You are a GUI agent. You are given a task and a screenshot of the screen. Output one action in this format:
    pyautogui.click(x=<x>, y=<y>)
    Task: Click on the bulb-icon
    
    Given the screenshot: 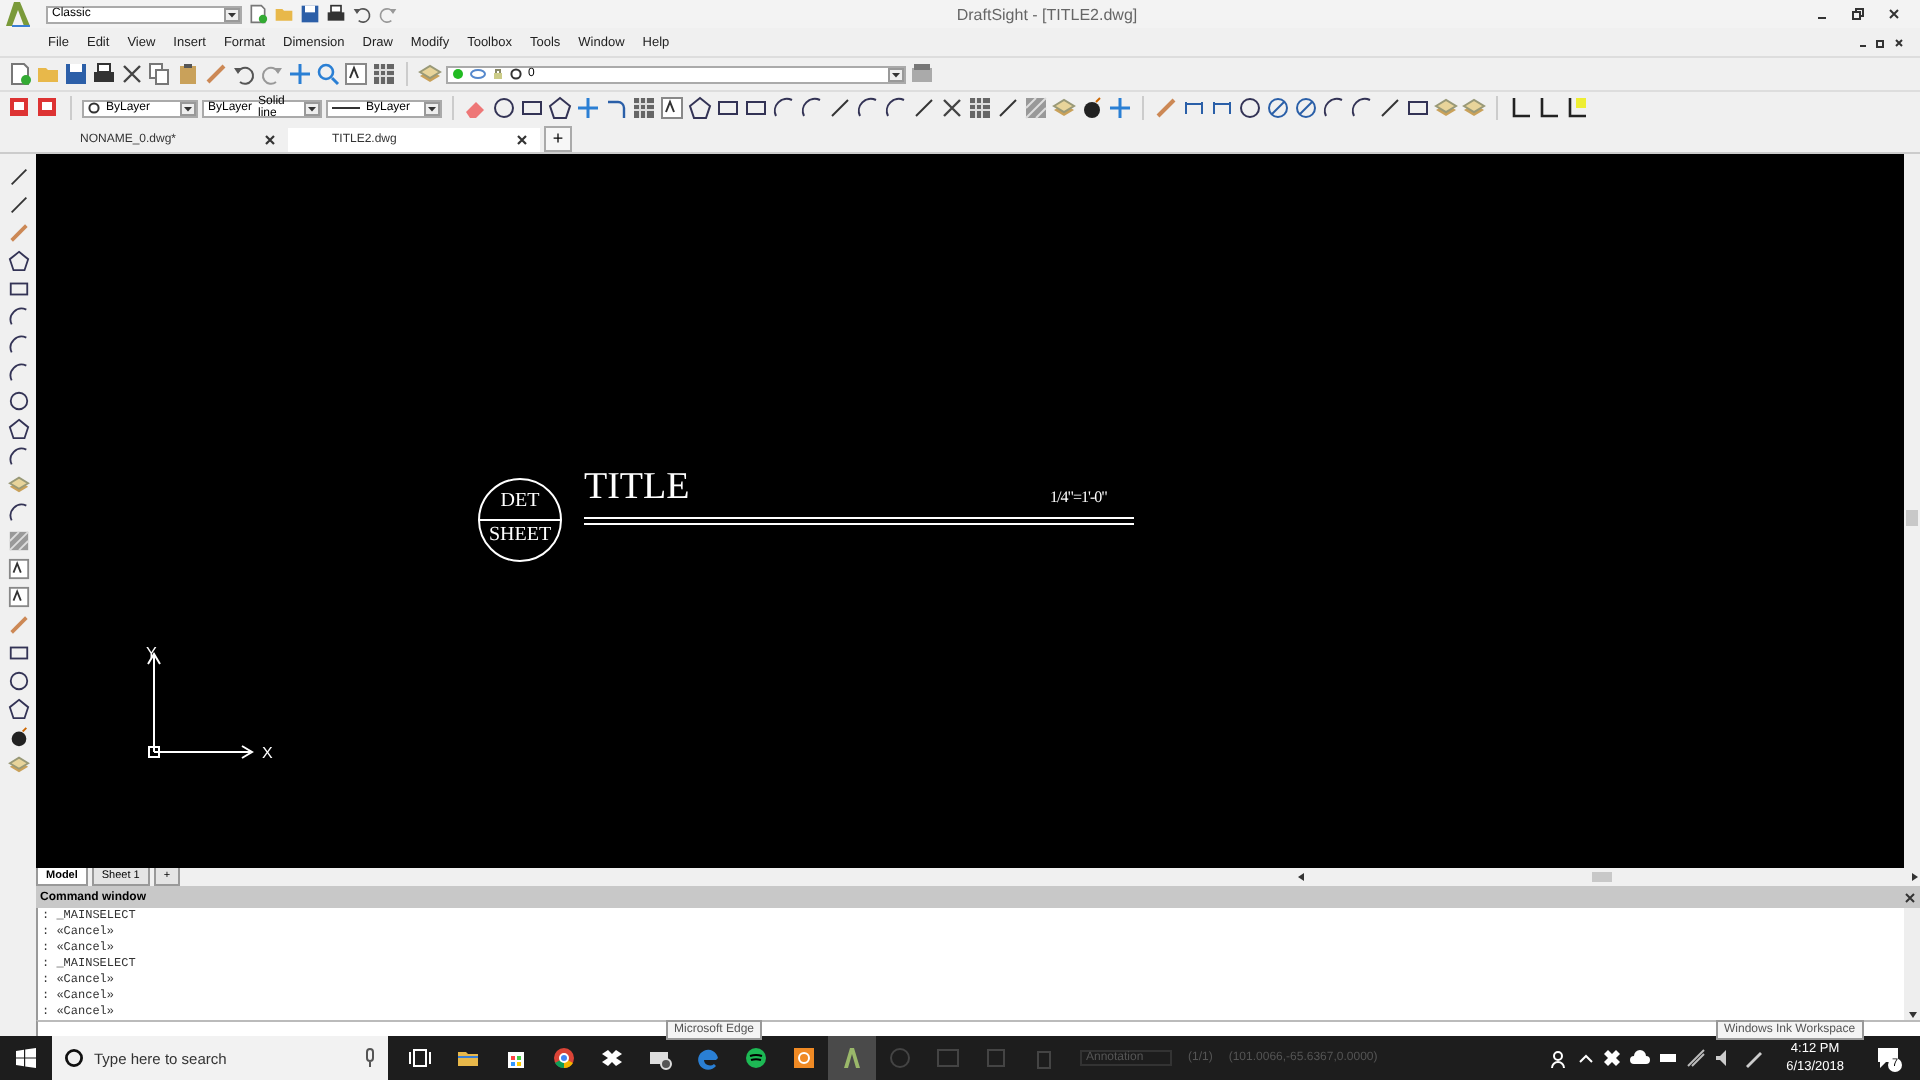 What is the action you would take?
    pyautogui.click(x=458, y=74)
    